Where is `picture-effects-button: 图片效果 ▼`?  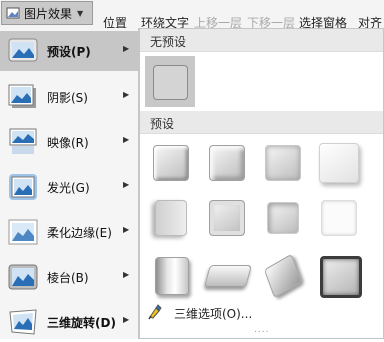
picture-effects-button: 图片效果 ▼ is located at coordinates (47, 13).